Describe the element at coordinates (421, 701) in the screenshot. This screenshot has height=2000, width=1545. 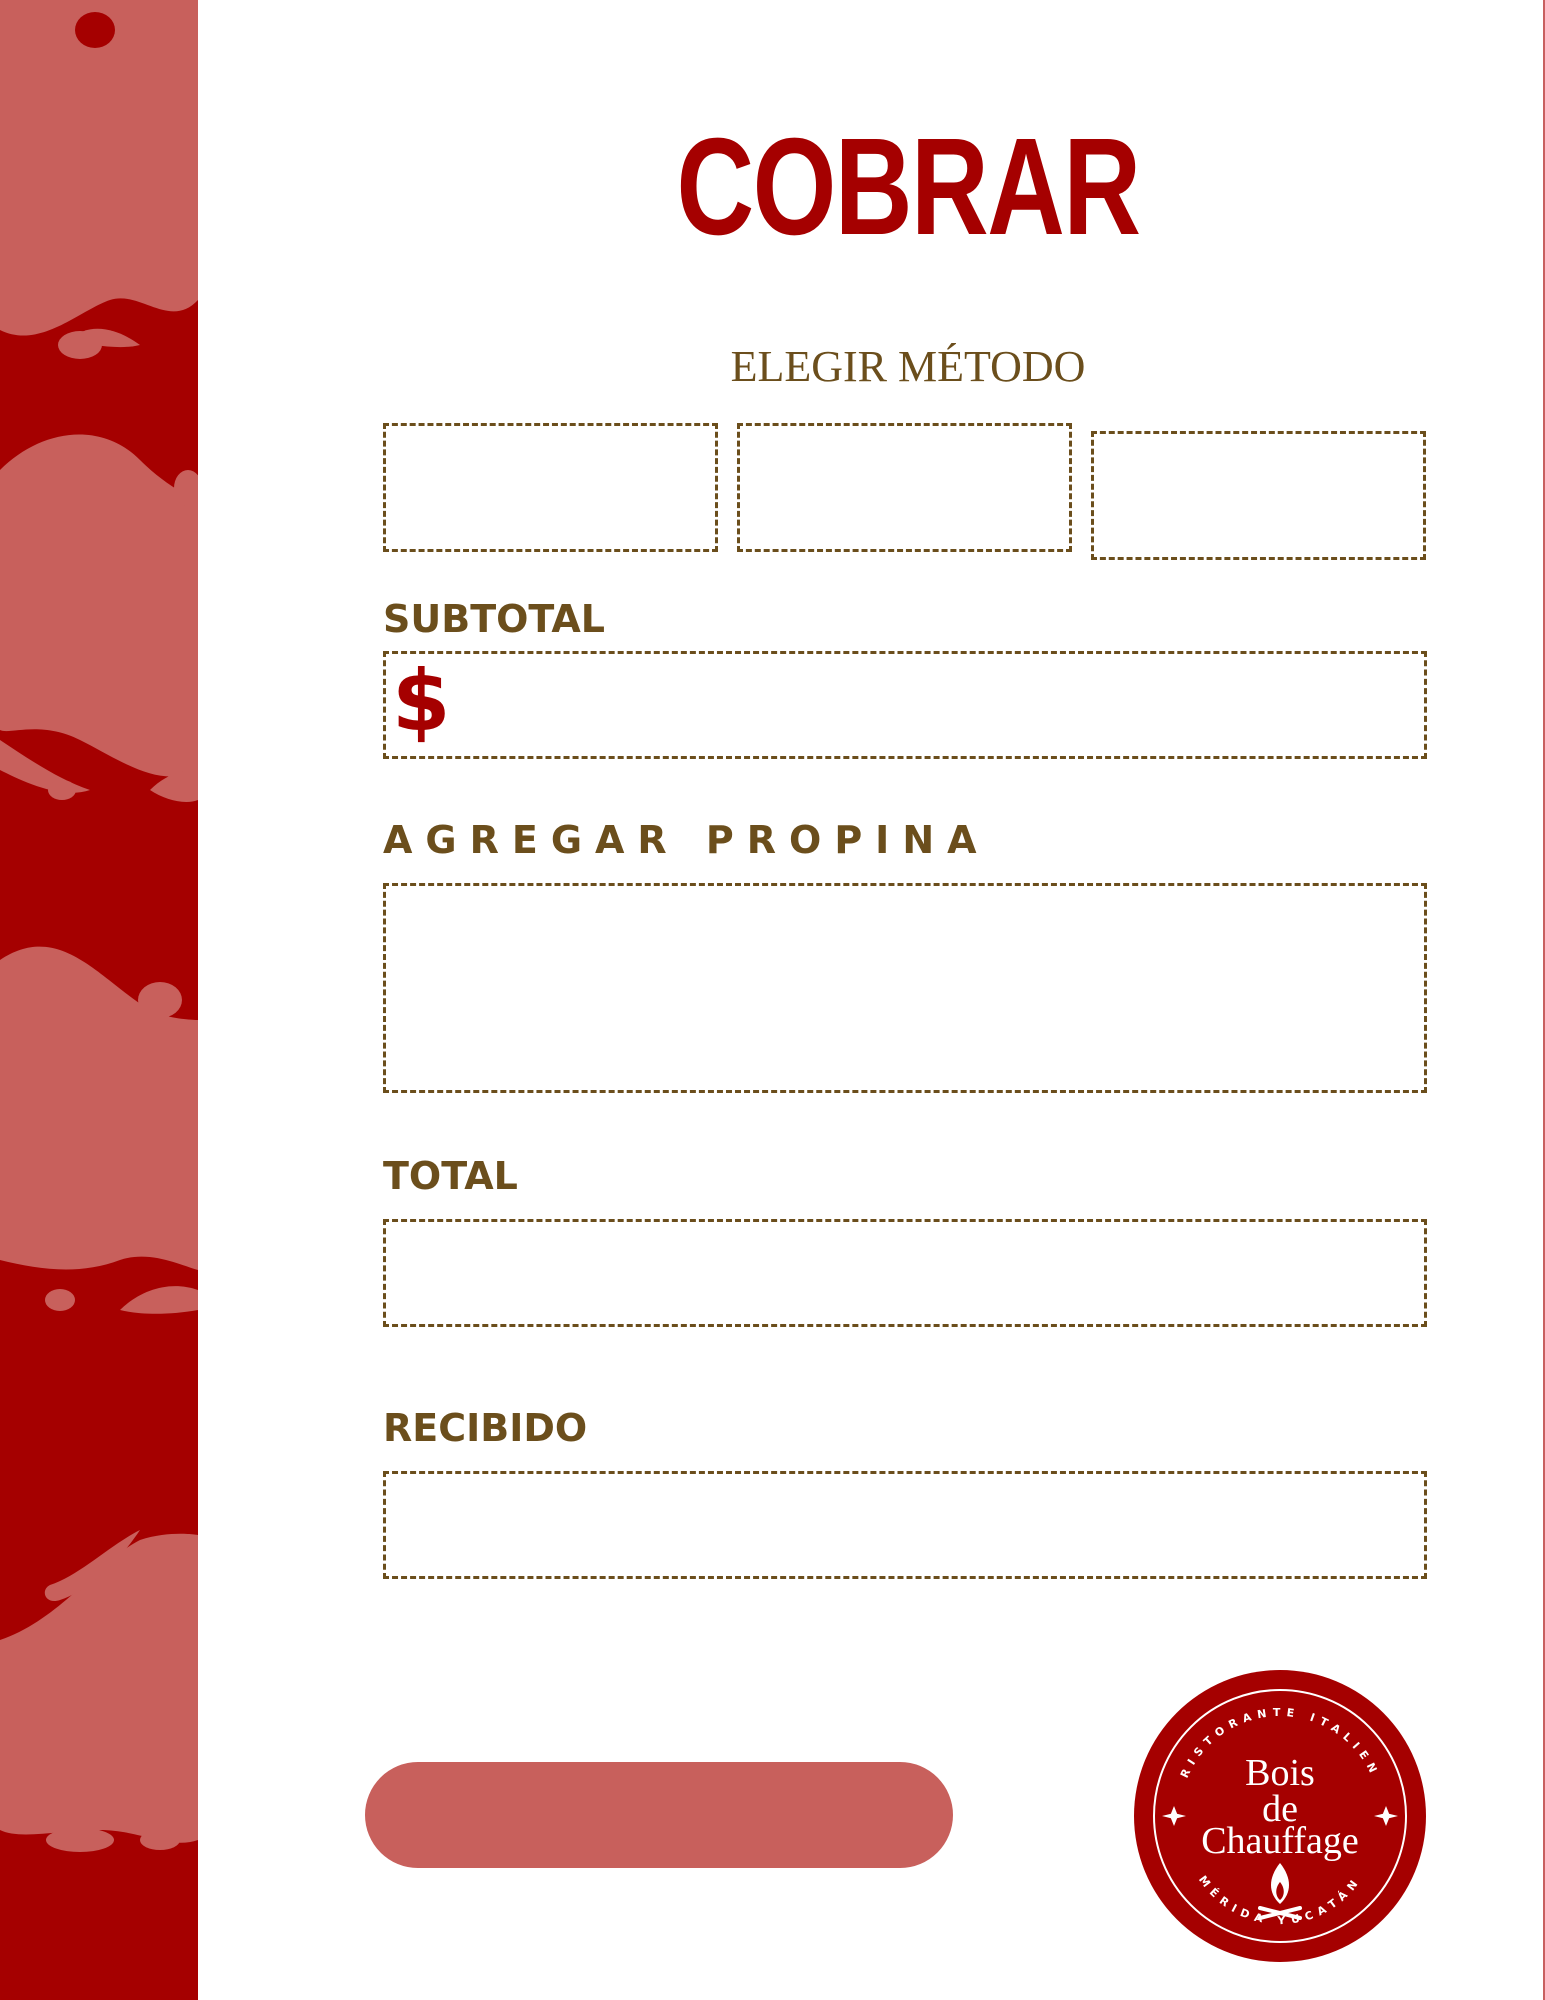
I see `dollar-sign-icon: $` at that location.